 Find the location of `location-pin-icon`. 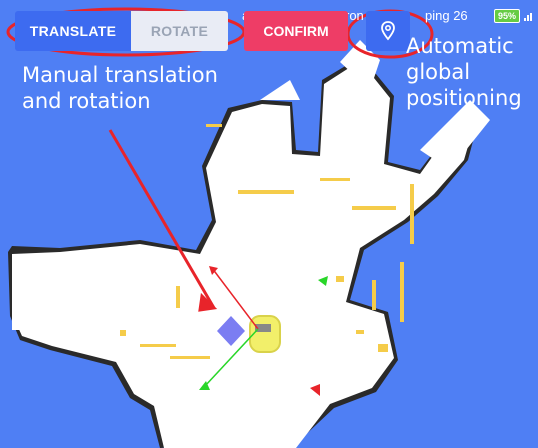

location-pin-icon is located at coordinates (388, 31).